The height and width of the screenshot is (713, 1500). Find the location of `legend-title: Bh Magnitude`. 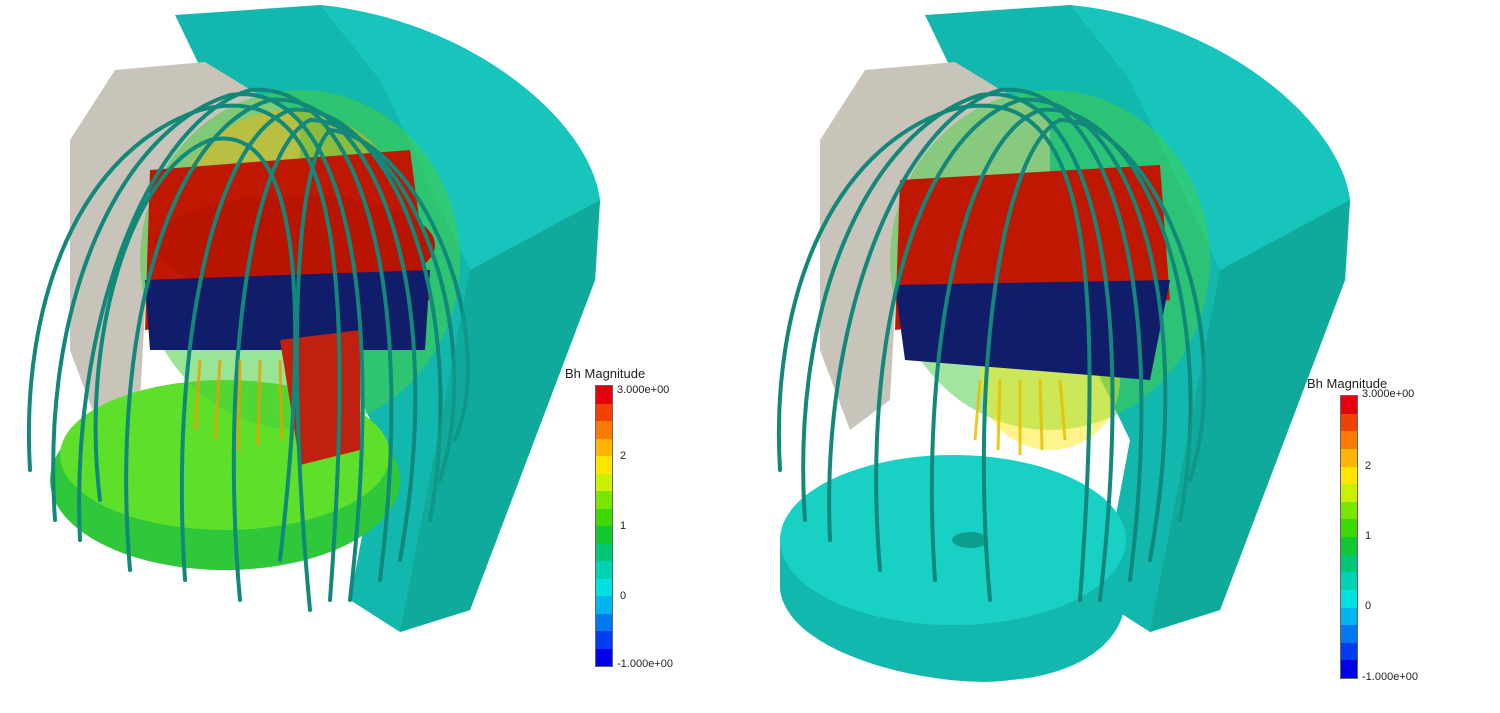

legend-title: Bh Magnitude is located at coordinates (605, 373).